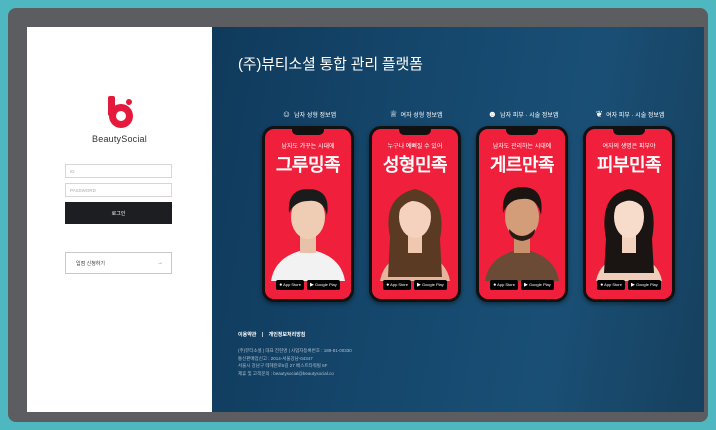 The height and width of the screenshot is (430, 716). Describe the element at coordinates (415, 147) in the screenshot. I see `app-tagline: 누구나 예뻐질 수 있어` at that location.